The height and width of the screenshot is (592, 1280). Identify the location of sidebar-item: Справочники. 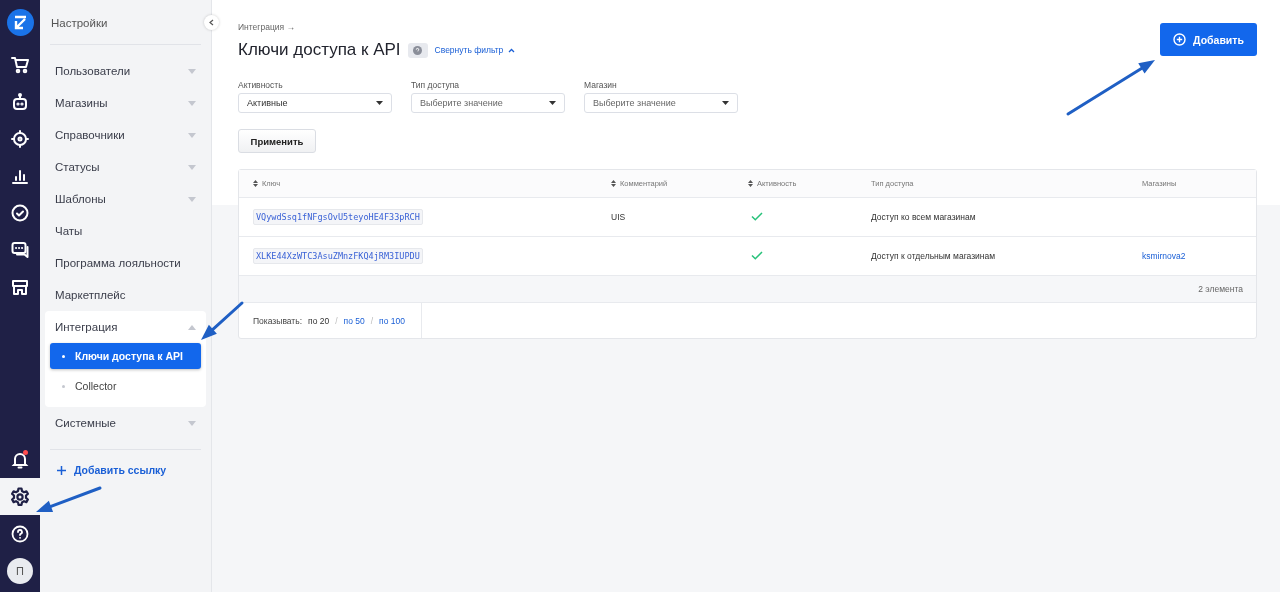
(125, 135).